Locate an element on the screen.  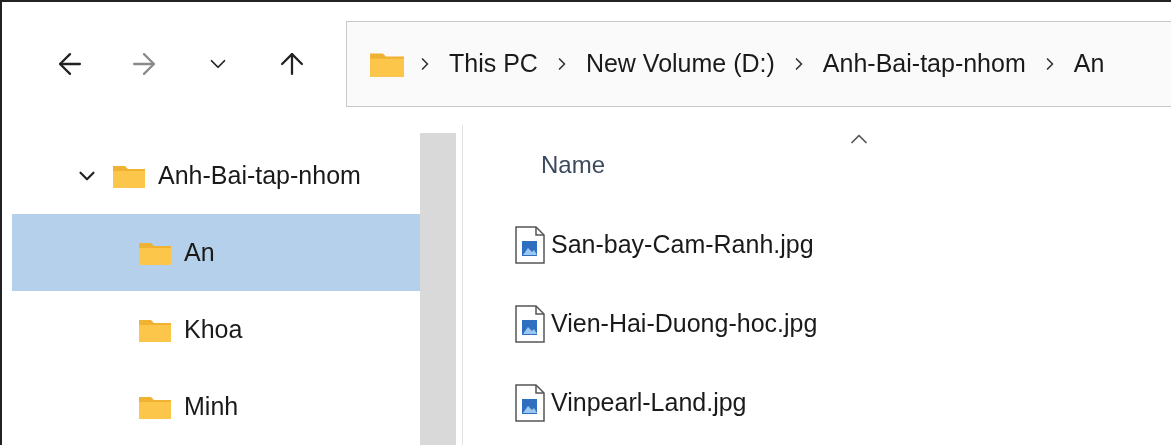
folder-label: An is located at coordinates (199, 252).